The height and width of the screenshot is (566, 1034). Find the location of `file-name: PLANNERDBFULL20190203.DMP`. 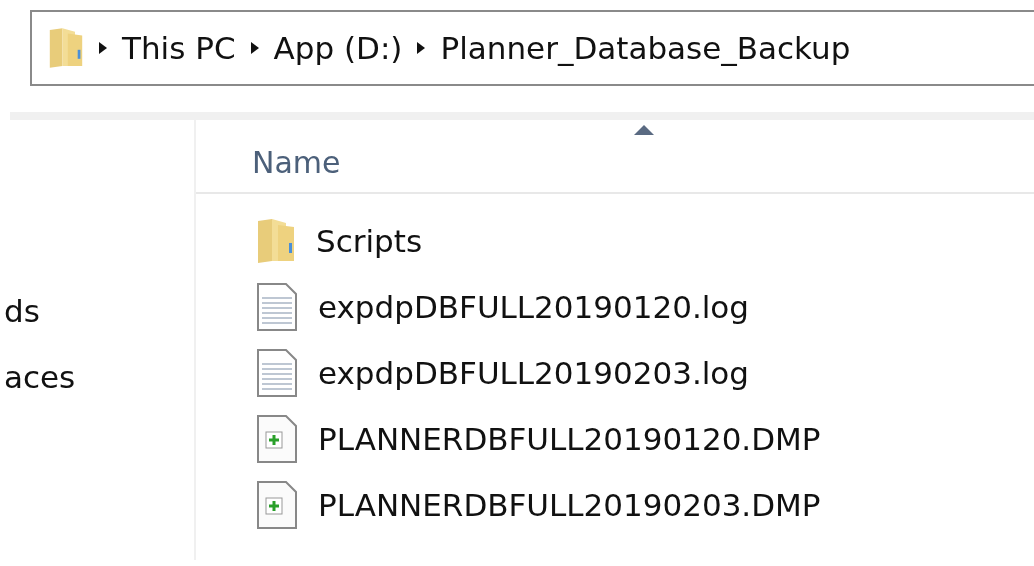

file-name: PLANNERDBFULL20190203.DMP is located at coordinates (569, 505).